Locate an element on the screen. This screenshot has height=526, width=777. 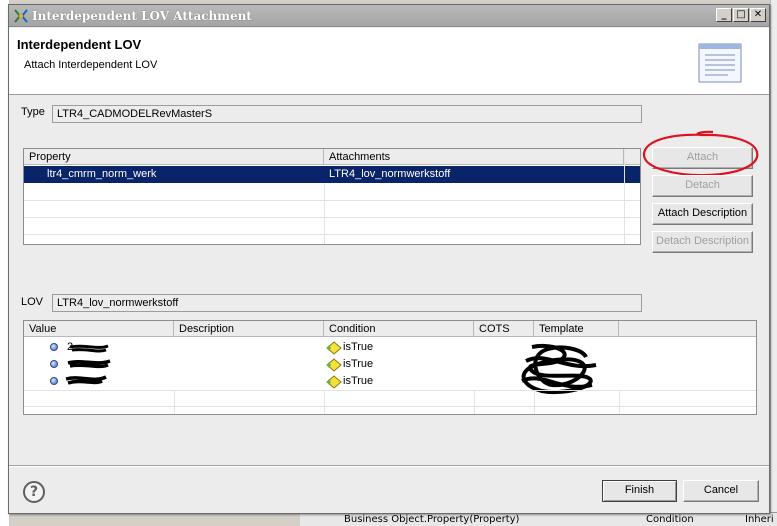
wizard-banner-icon is located at coordinates (720, 63).